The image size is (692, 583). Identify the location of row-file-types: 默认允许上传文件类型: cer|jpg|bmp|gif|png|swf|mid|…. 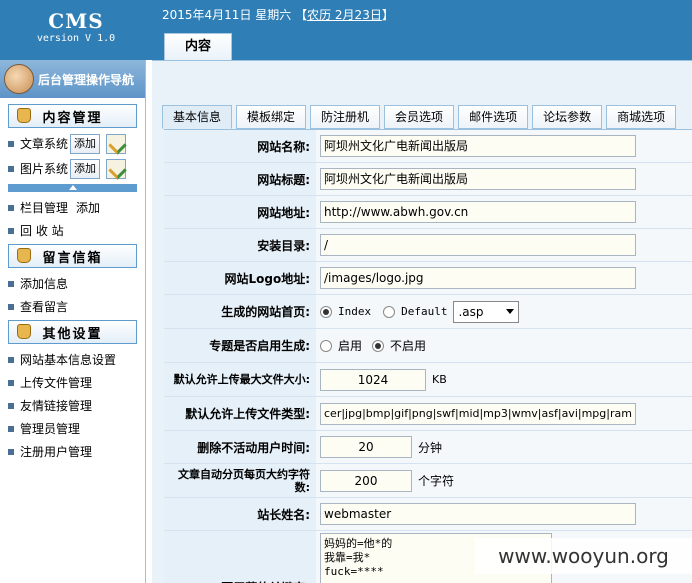
(428, 414).